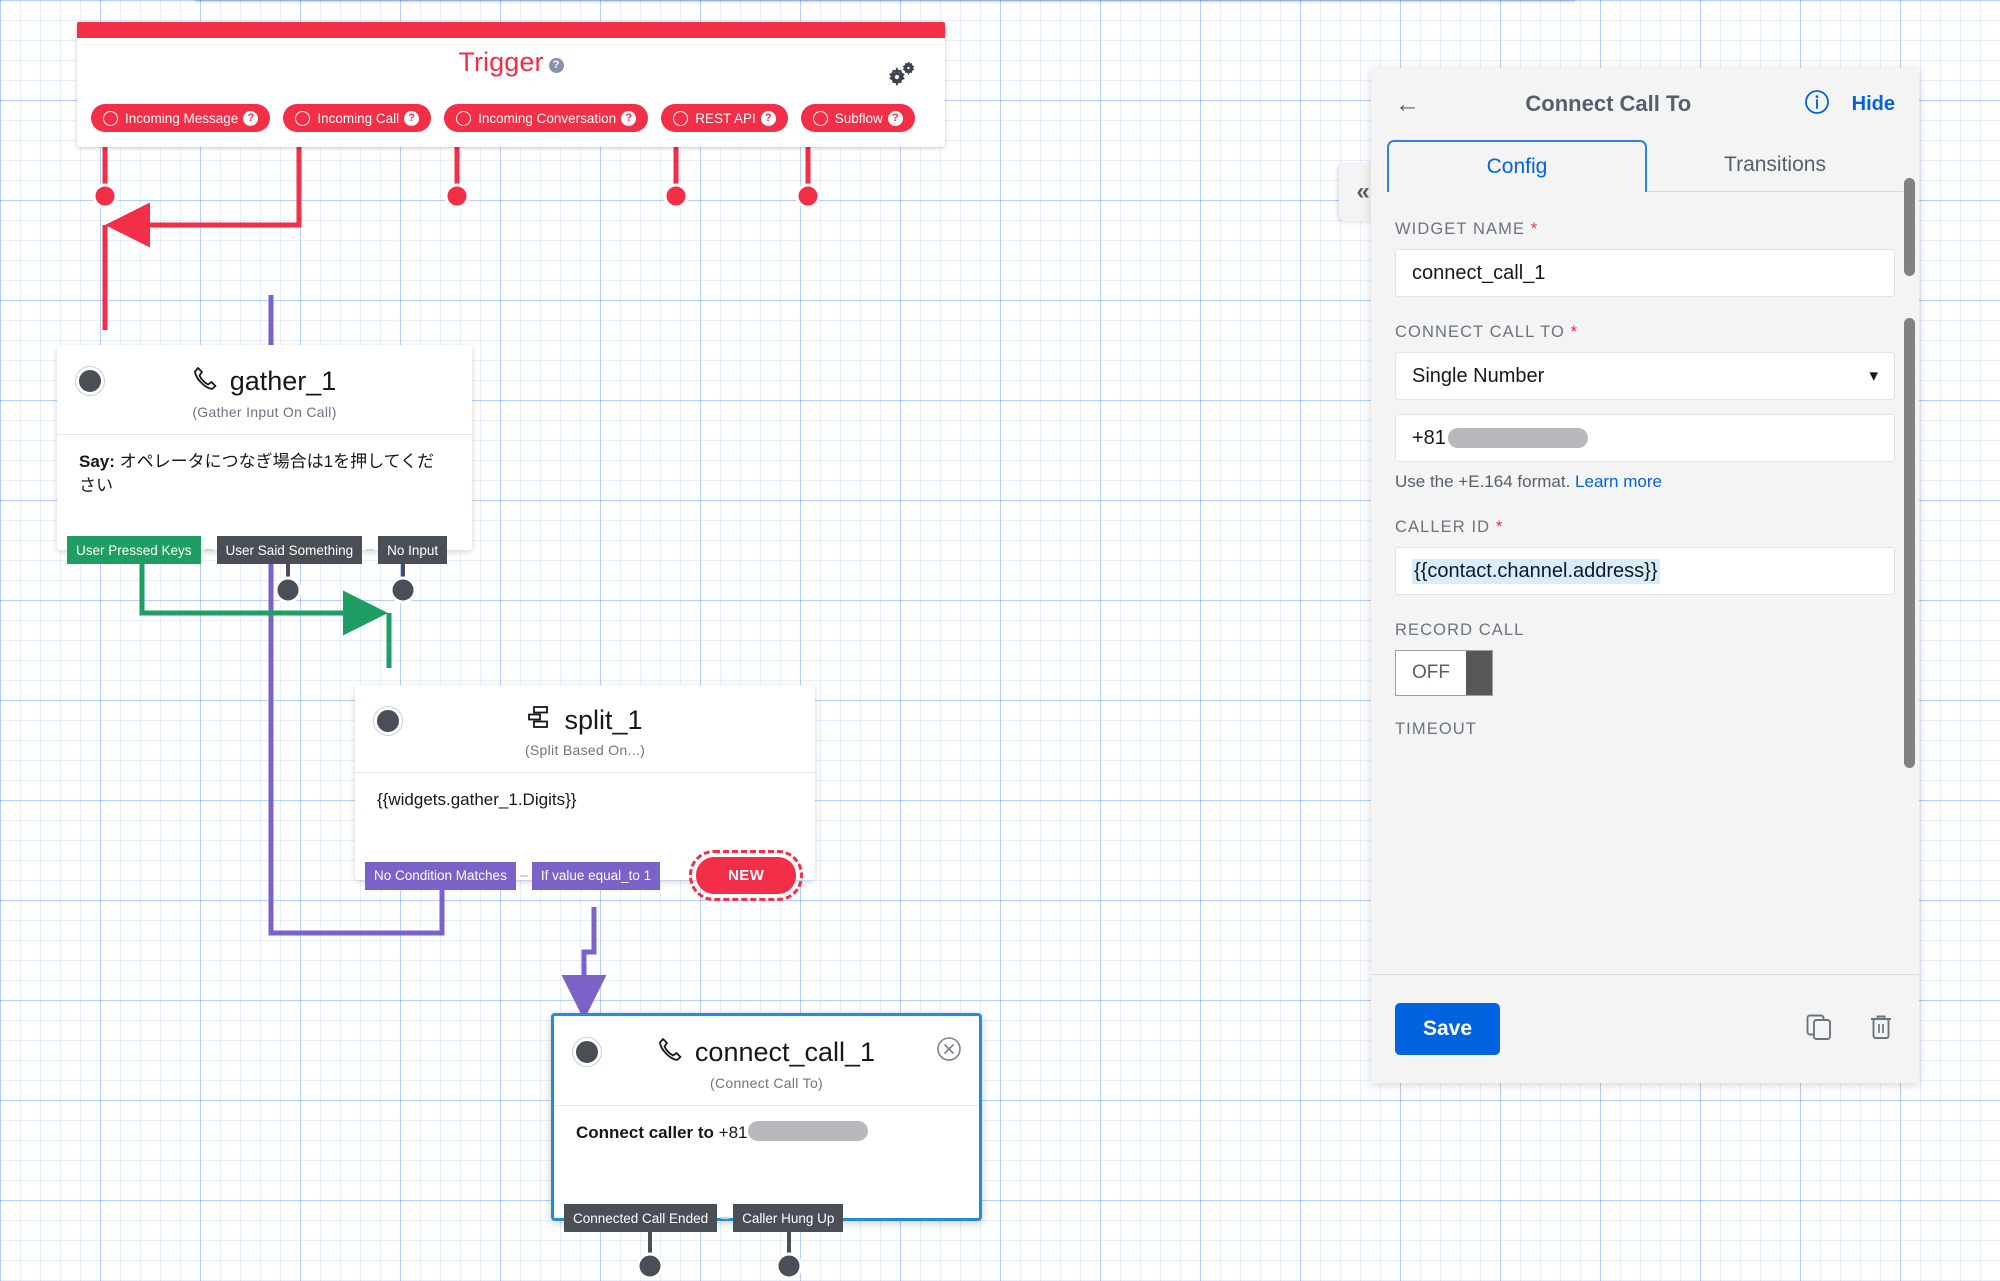 The height and width of the screenshot is (1281, 2000). Describe the element at coordinates (1460, 630) in the screenshot. I see `record-call-label: RECORD CALL` at that location.